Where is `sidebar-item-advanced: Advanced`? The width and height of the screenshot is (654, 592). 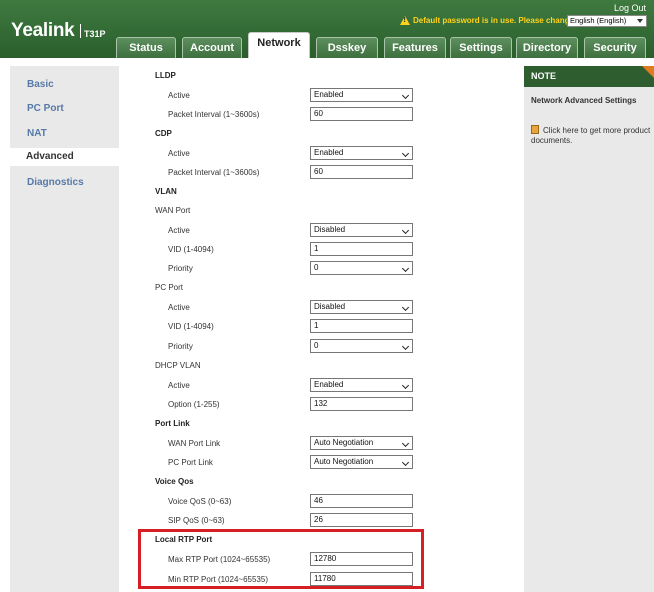
sidebar-item-advanced: Advanced is located at coordinates (70, 157).